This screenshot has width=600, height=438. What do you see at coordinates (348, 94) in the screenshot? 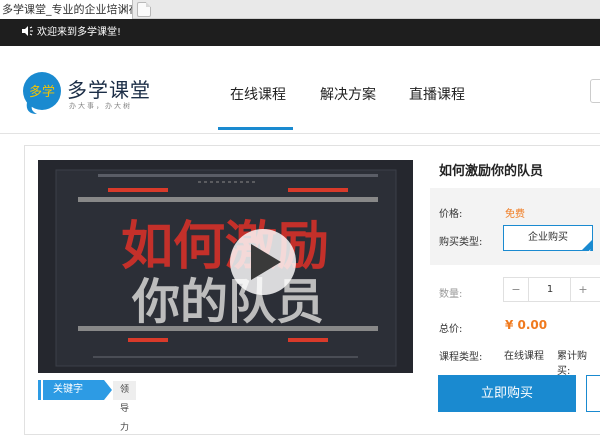
I see `nav-item-solutions: 解决方案` at bounding box center [348, 94].